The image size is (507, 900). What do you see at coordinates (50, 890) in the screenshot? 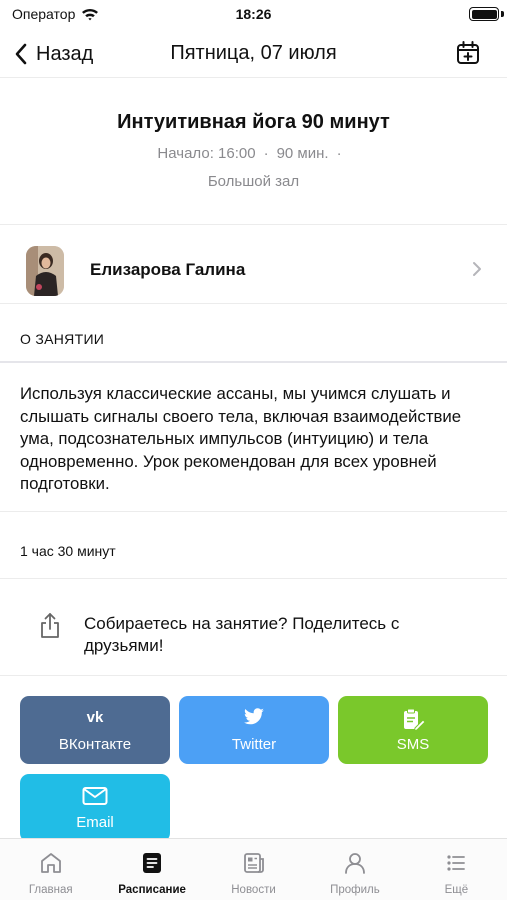
I see `tab-home-label: Главная` at bounding box center [50, 890].